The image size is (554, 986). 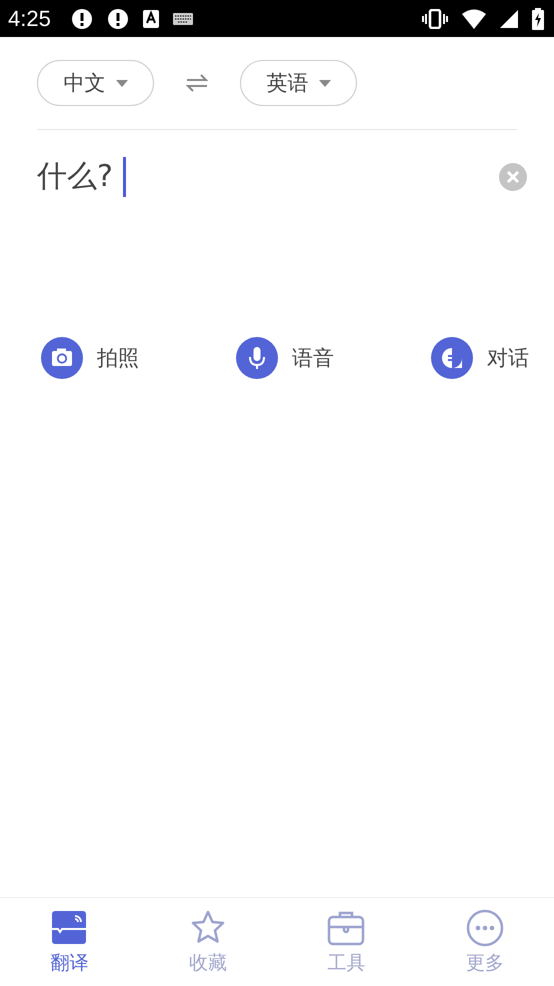 What do you see at coordinates (509, 19) in the screenshot?
I see `signal-icon` at bounding box center [509, 19].